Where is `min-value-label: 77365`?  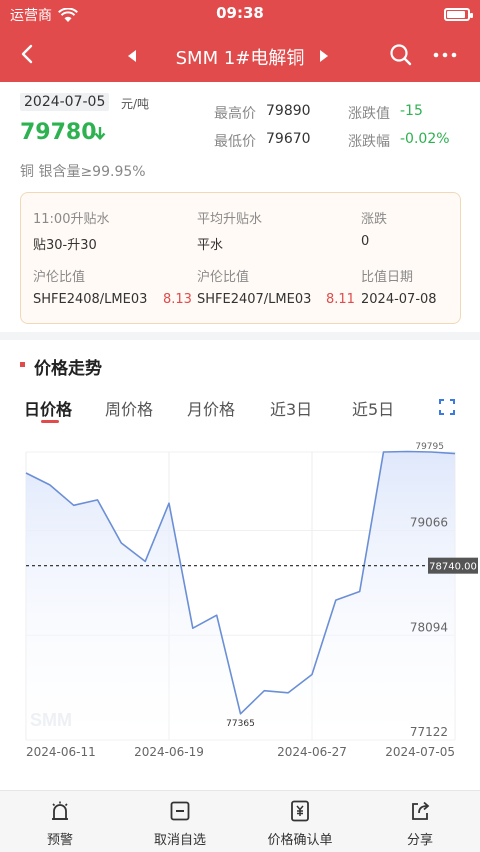
min-value-label: 77365 is located at coordinates (240, 724).